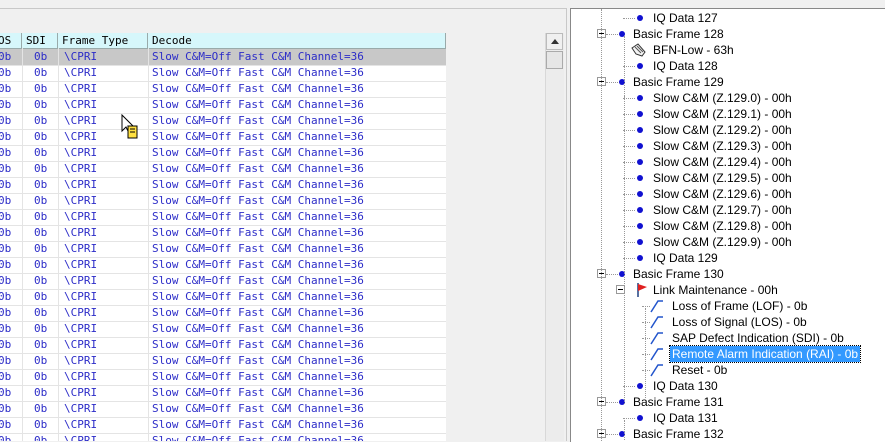  What do you see at coordinates (699, 370) in the screenshot?
I see `tree-node-label: Reset - 0b` at bounding box center [699, 370].